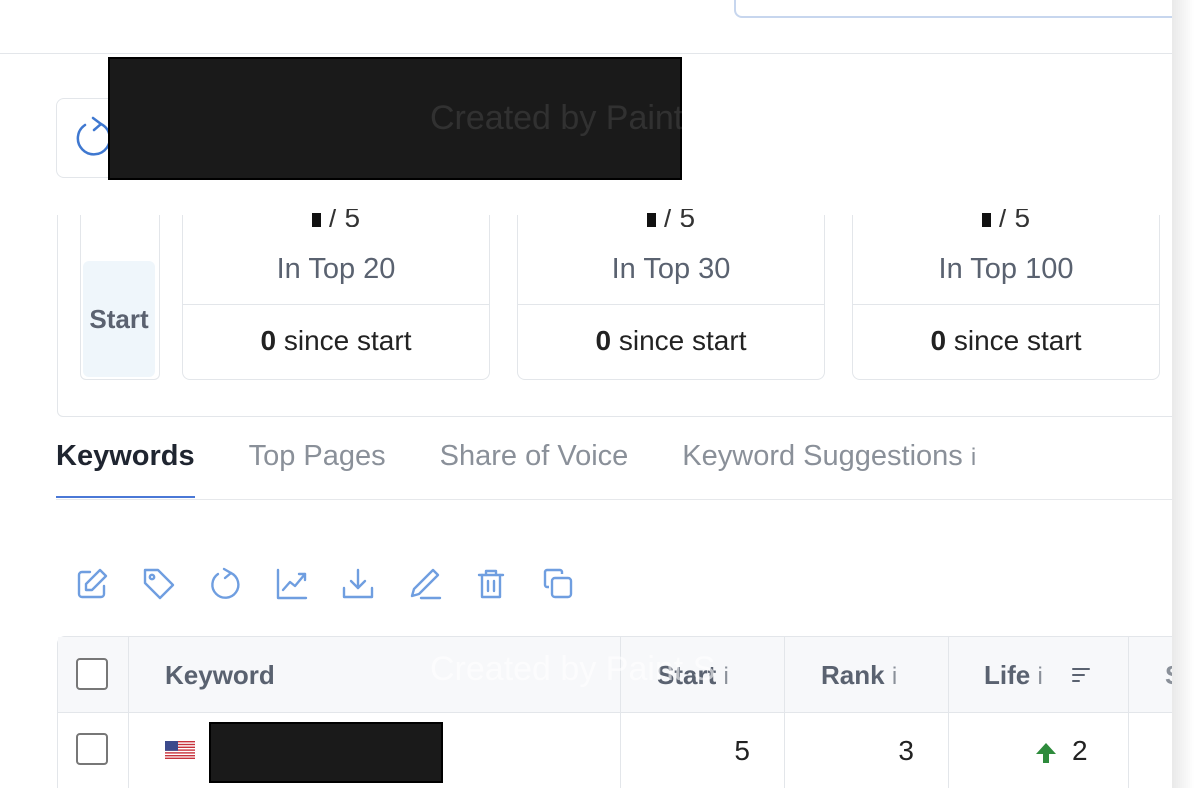 This screenshot has height=788, width=1194. Describe the element at coordinates (92, 674) in the screenshot. I see `select-all-checkbox` at that location.